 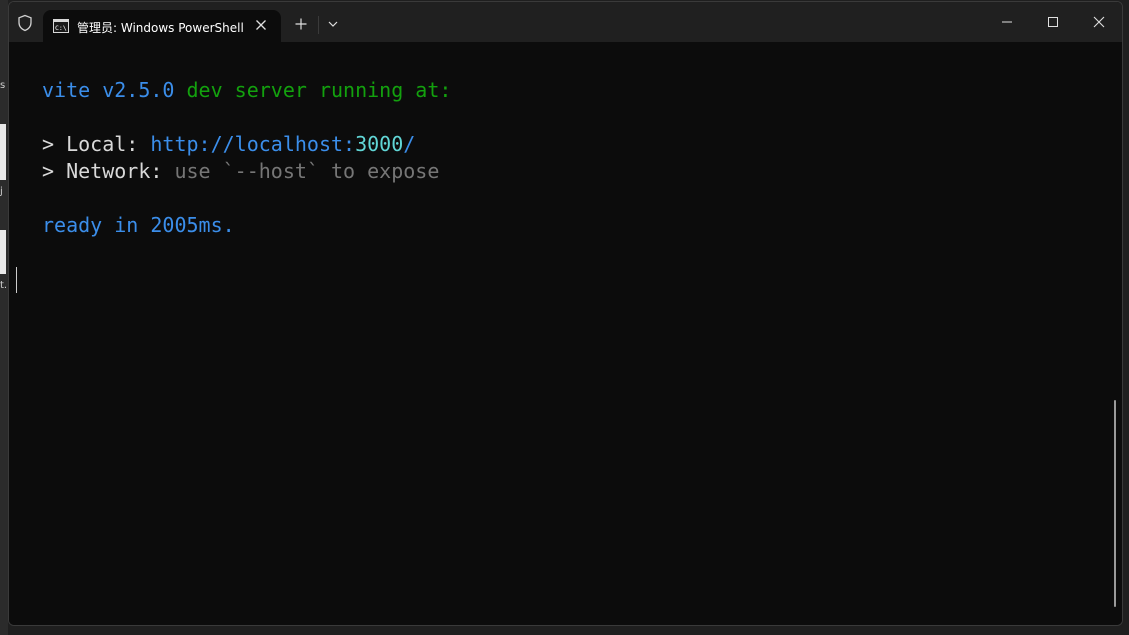 What do you see at coordinates (66, 90) in the screenshot?
I see `vite-name: vite` at bounding box center [66, 90].